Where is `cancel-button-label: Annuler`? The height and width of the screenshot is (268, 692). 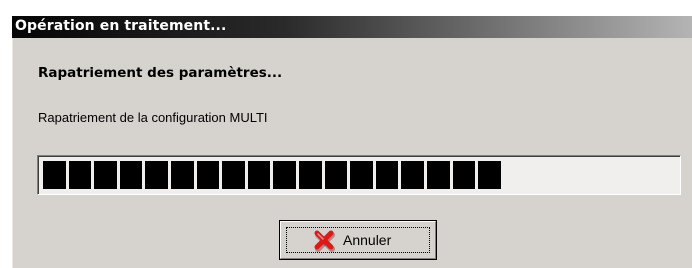
cancel-button-label: Annuler is located at coordinates (367, 240).